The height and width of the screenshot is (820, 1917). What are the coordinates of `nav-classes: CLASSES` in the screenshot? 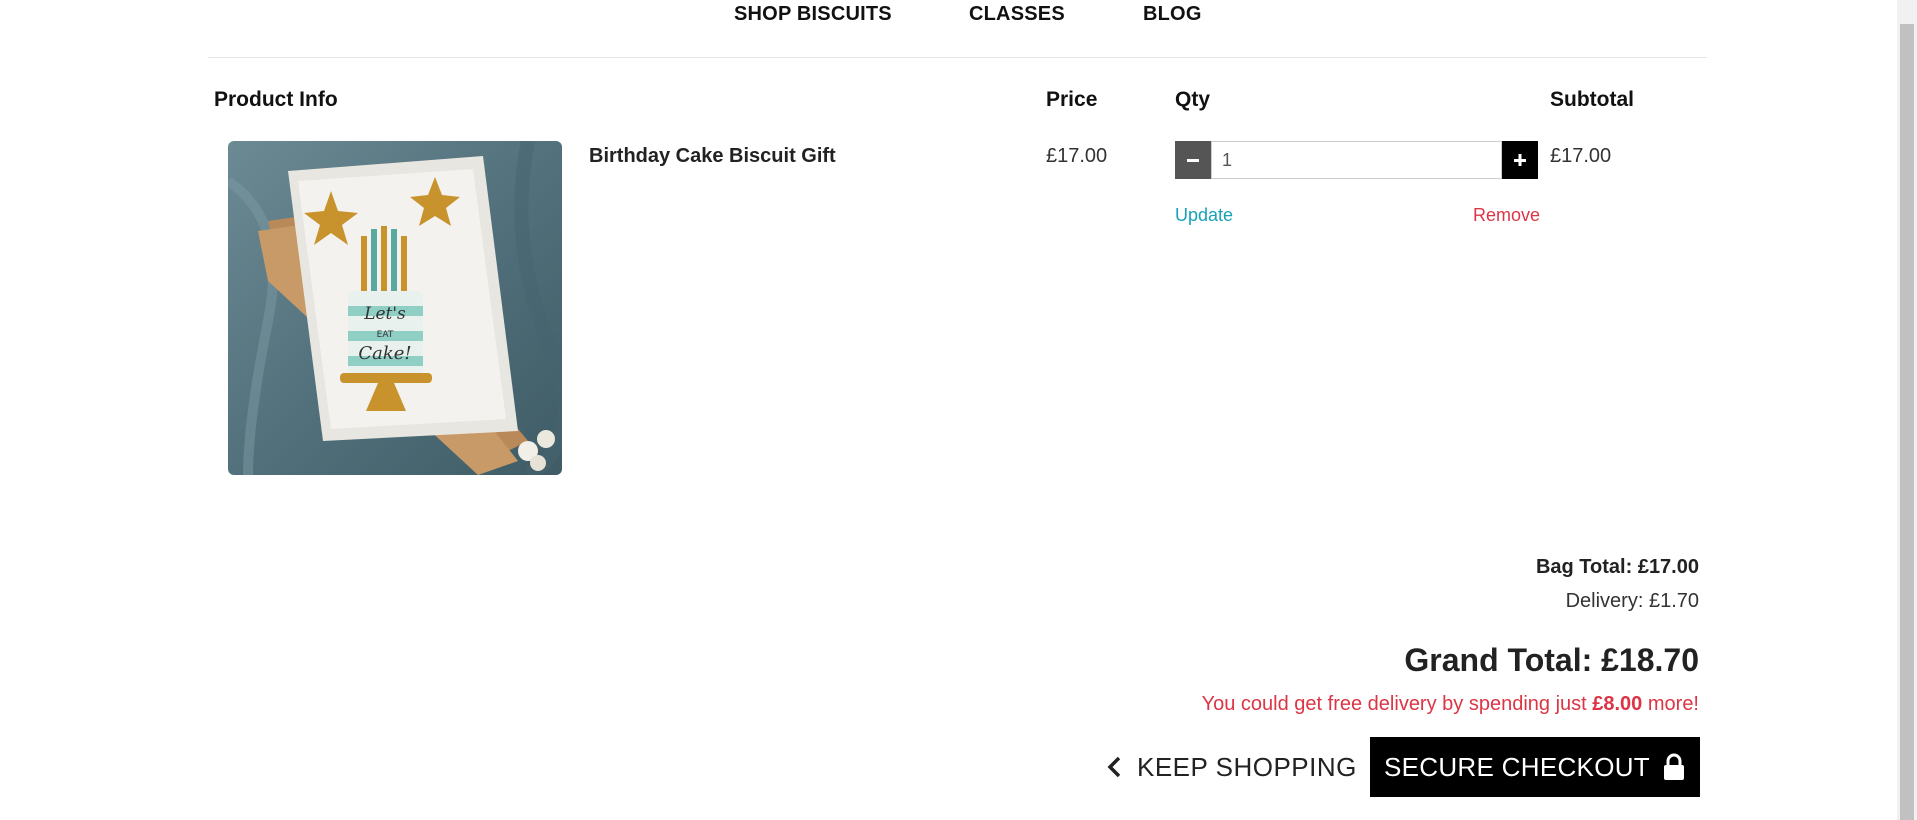 It's located at (1017, 14).